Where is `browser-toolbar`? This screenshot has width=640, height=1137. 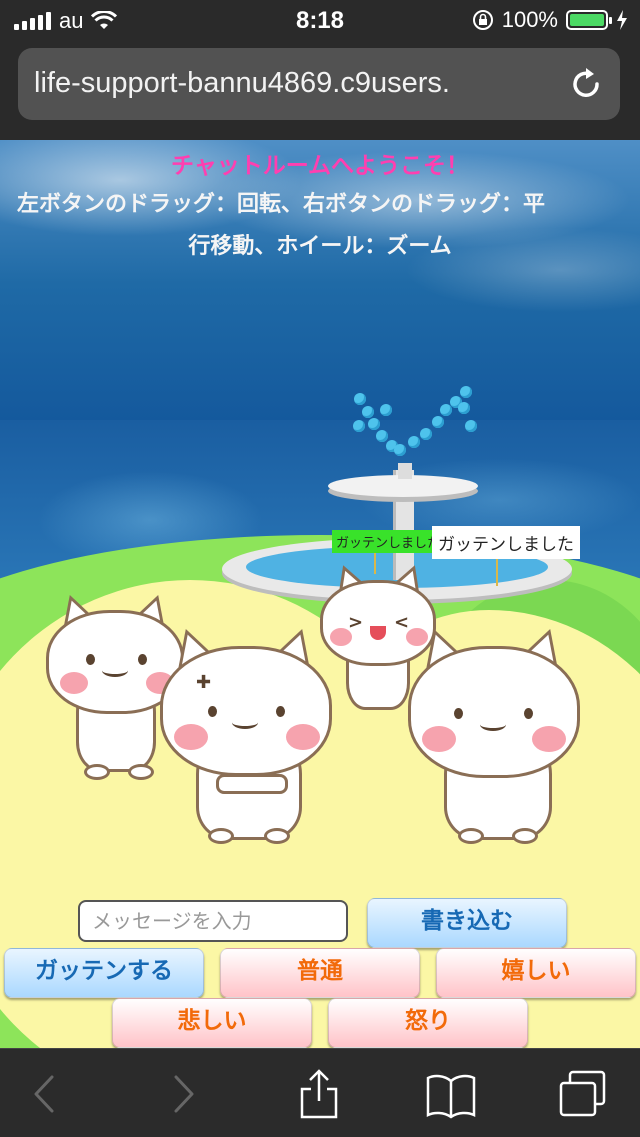 browser-toolbar is located at coordinates (320, 1092).